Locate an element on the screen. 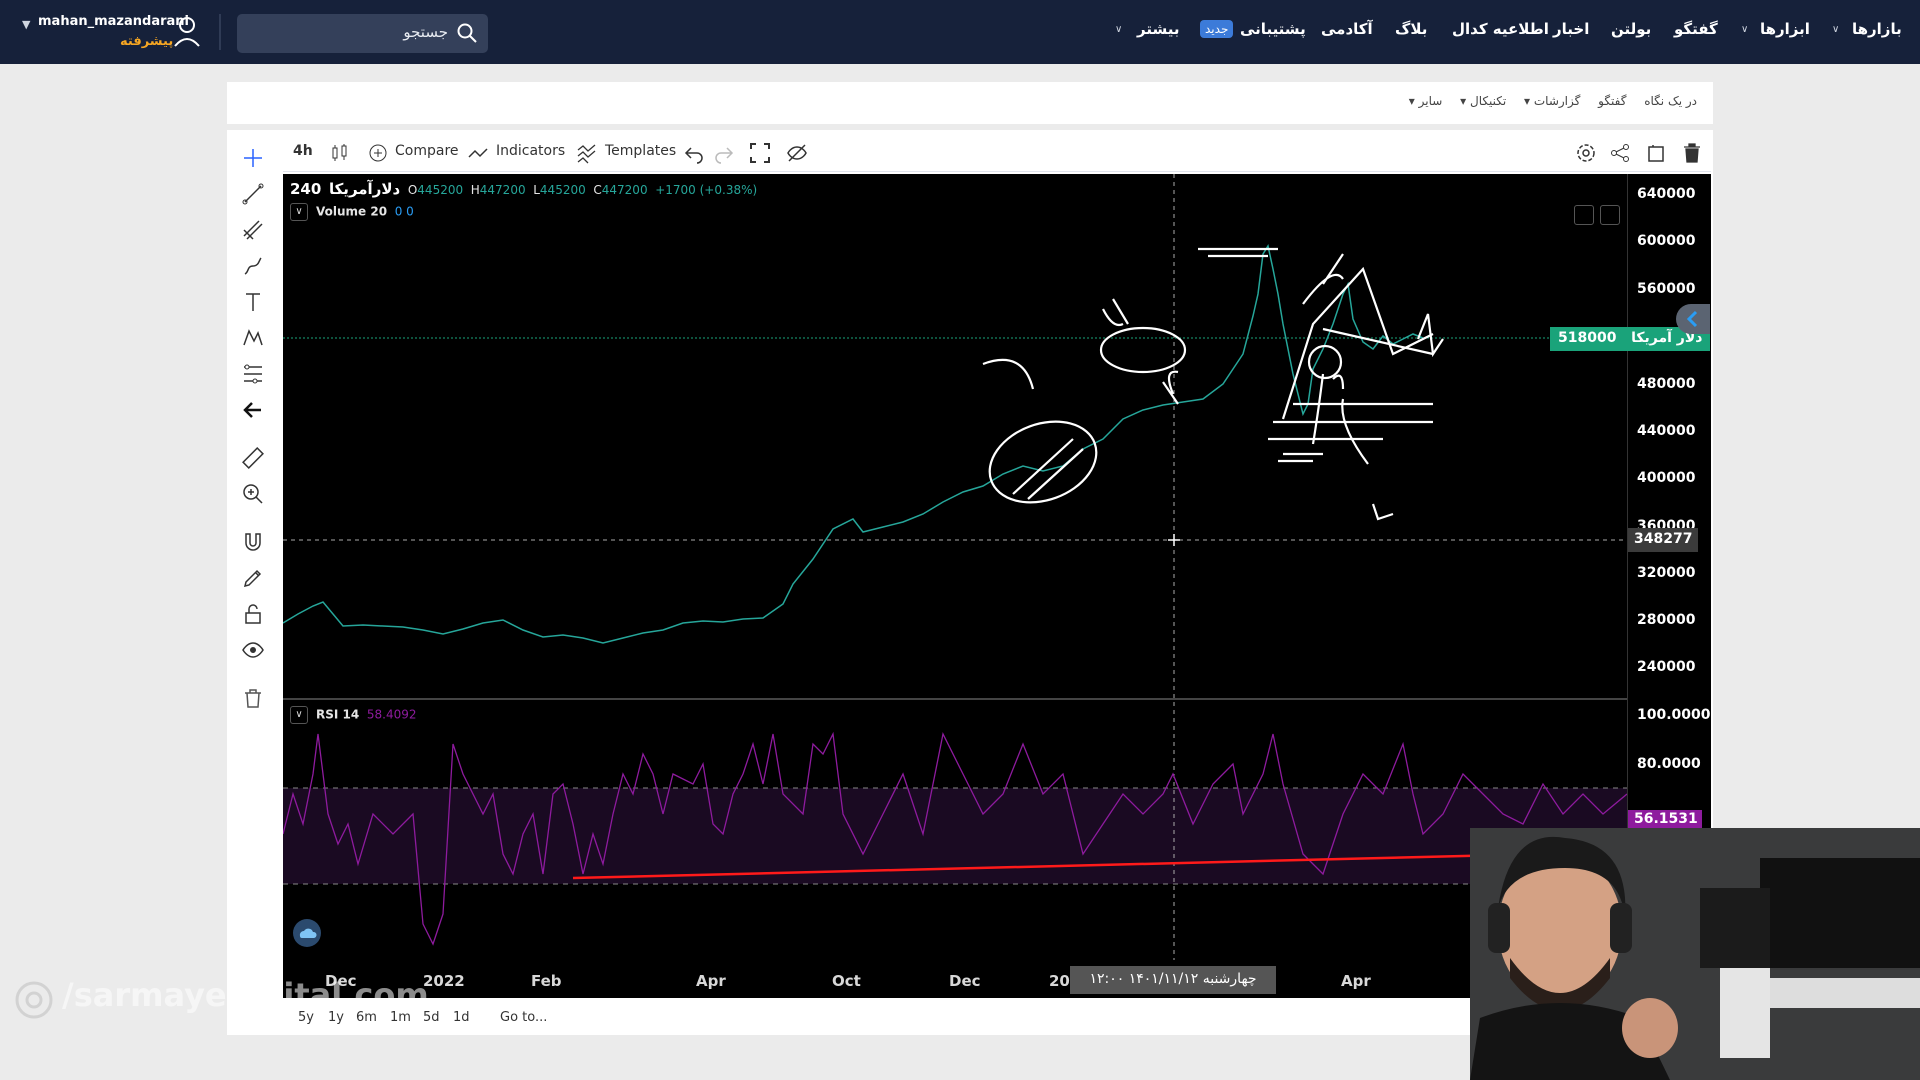 This screenshot has height=1080, width=1920. pitchfork-icon is located at coordinates (253, 230).